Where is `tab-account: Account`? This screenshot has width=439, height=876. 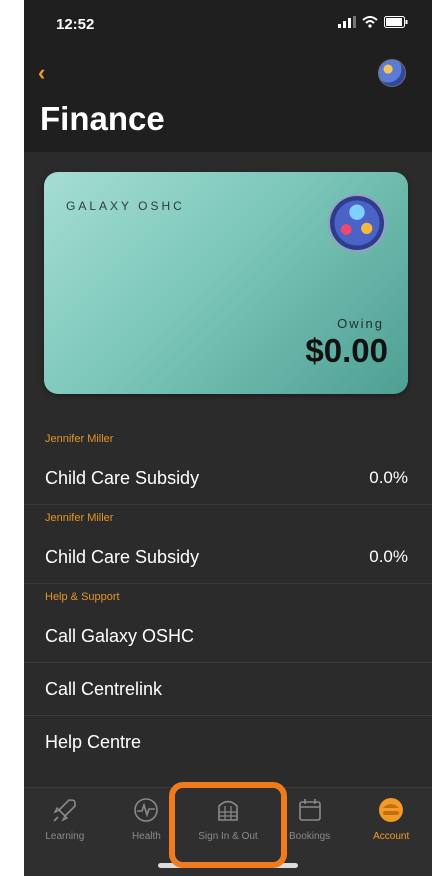
tab-account: Account is located at coordinates (391, 832).